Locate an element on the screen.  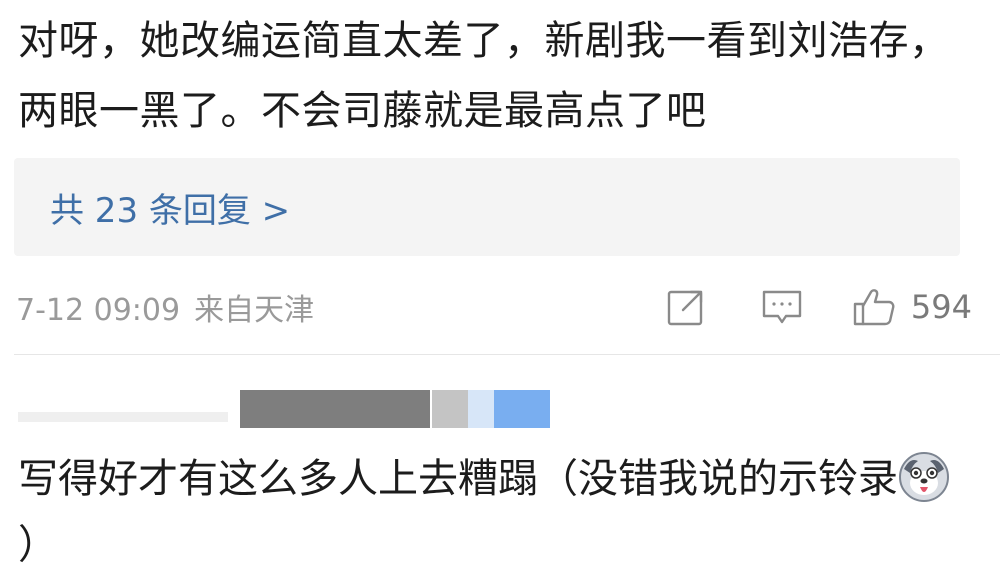
comment-button is located at coordinates (782, 307).